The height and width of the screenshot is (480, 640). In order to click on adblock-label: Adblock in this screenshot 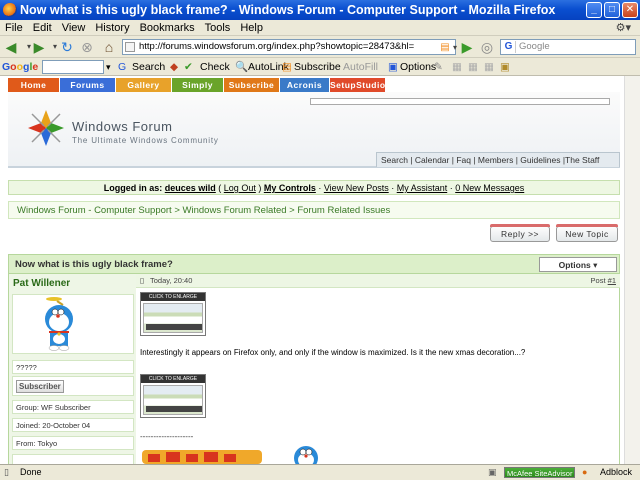, I will do `click(616, 472)`.